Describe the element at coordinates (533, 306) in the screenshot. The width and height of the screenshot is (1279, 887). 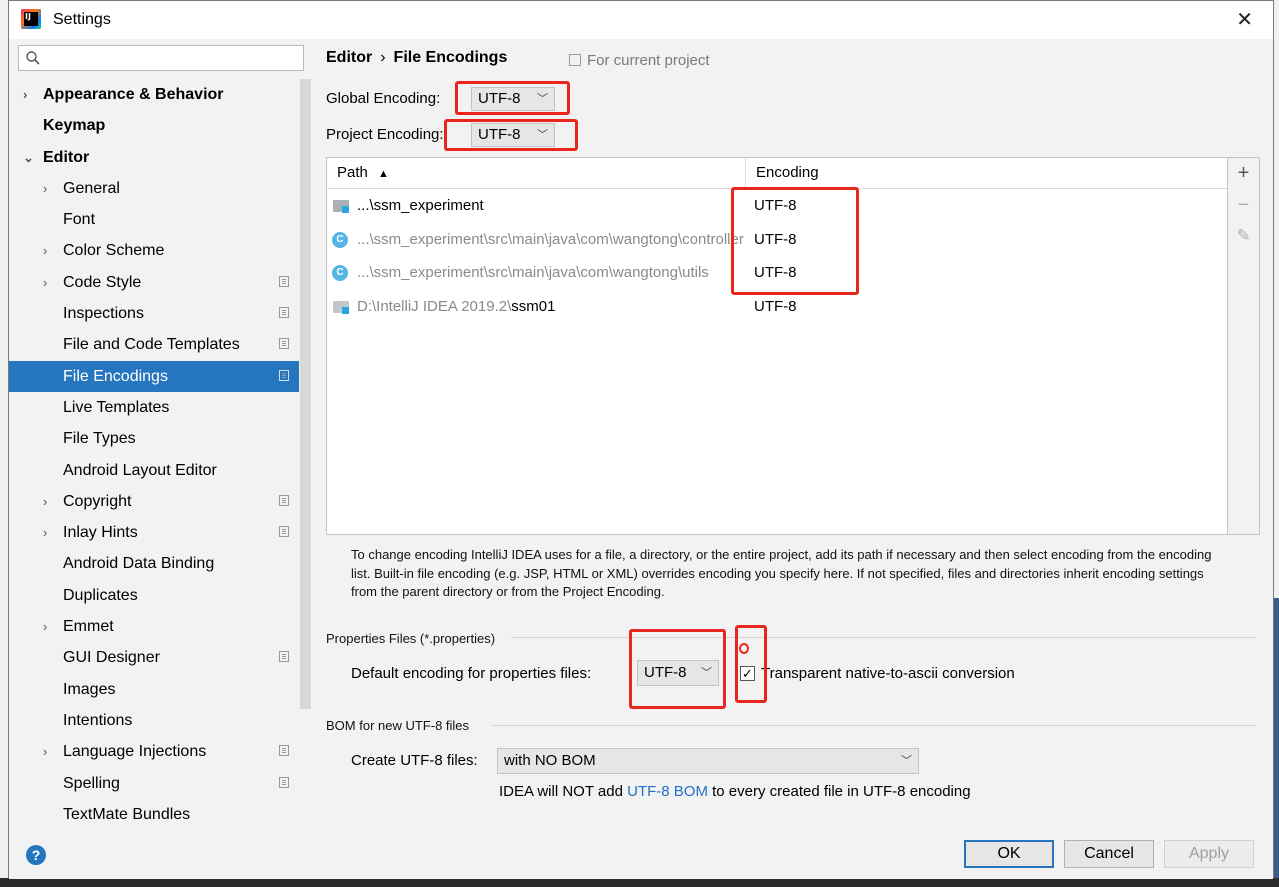
I see `path-name: ssm01` at that location.